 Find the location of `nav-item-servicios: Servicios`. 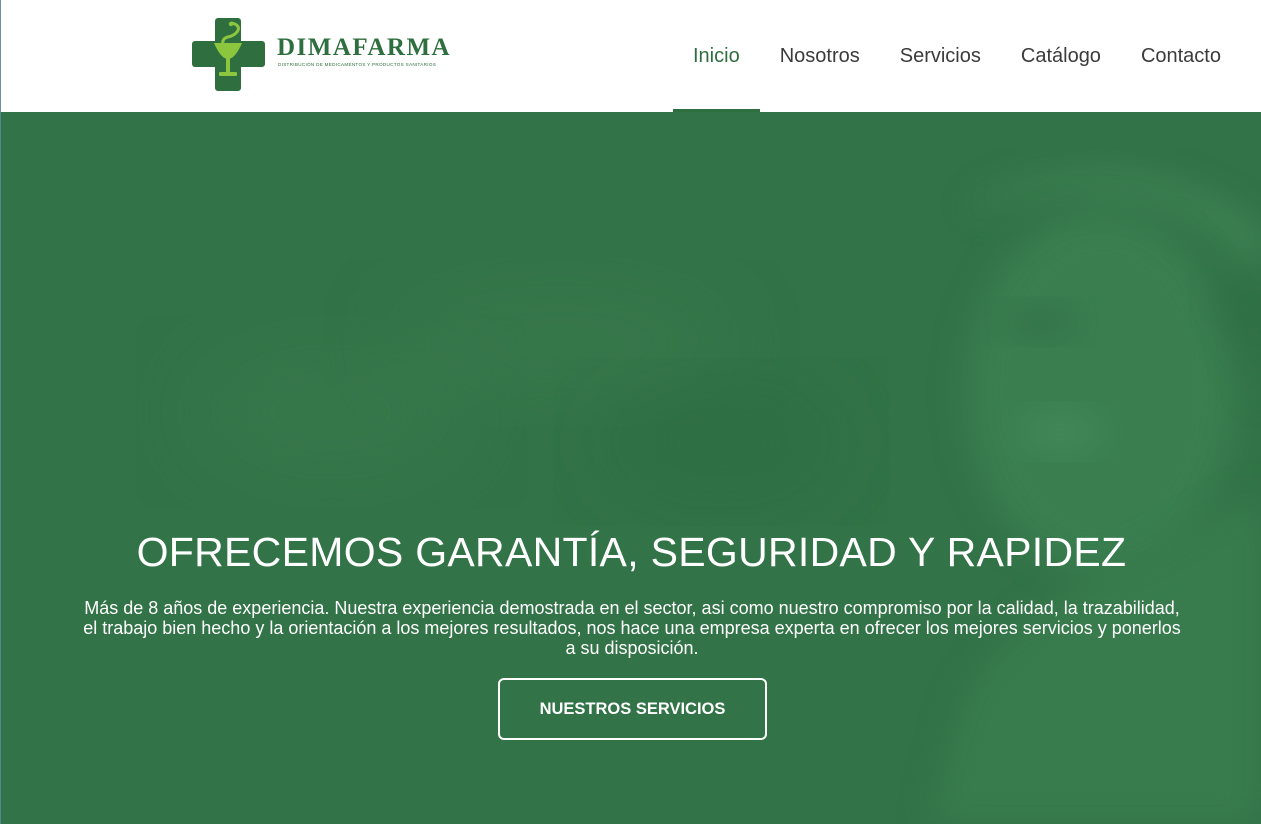

nav-item-servicios: Servicios is located at coordinates (940, 56).